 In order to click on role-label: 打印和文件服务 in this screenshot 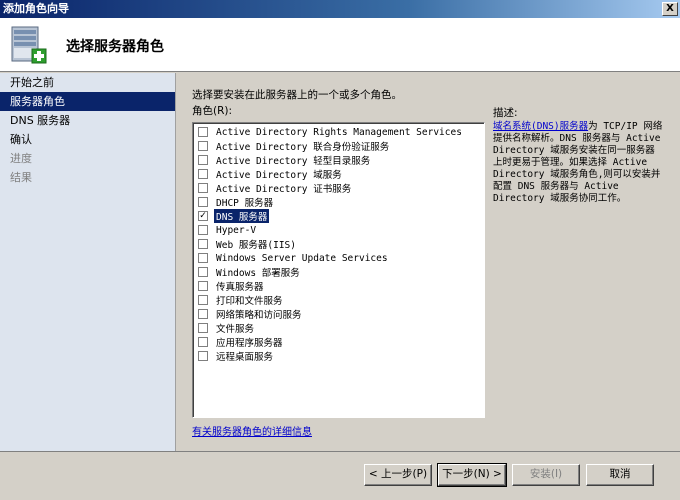, I will do `click(249, 301)`.